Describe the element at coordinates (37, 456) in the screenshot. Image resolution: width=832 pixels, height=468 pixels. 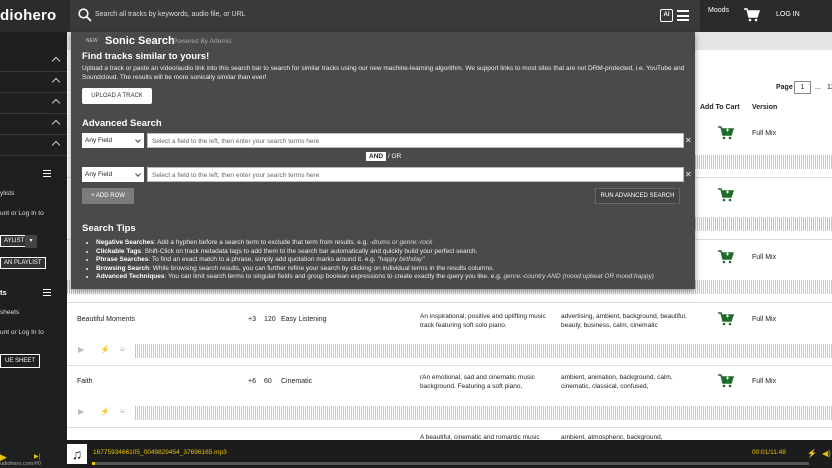
I see `skip-forward-icon: ▶|` at that location.